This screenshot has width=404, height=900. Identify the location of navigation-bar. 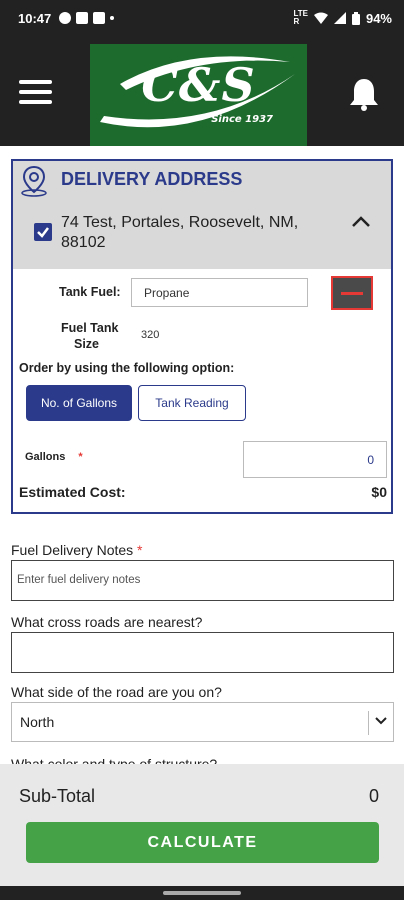
(202, 893).